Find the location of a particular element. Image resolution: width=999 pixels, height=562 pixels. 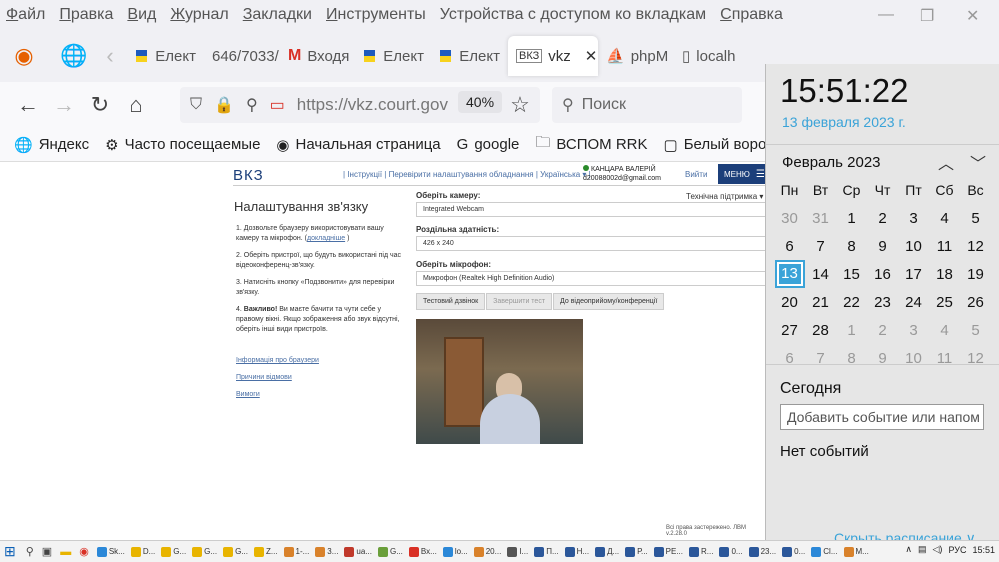

windows-start-icon: ⊞ is located at coordinates (10, 551).